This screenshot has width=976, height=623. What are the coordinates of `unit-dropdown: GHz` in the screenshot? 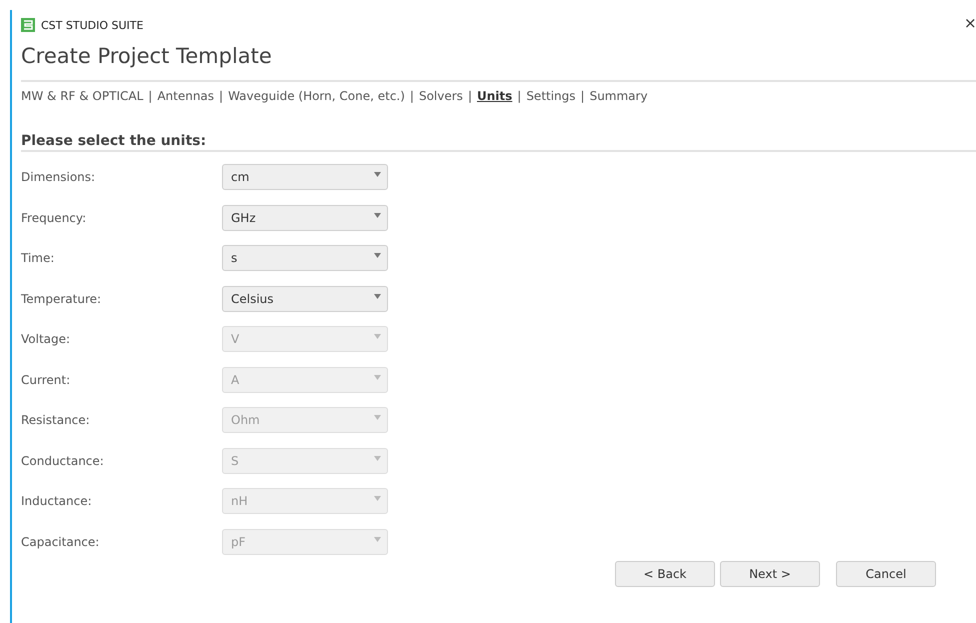 It's located at (305, 217).